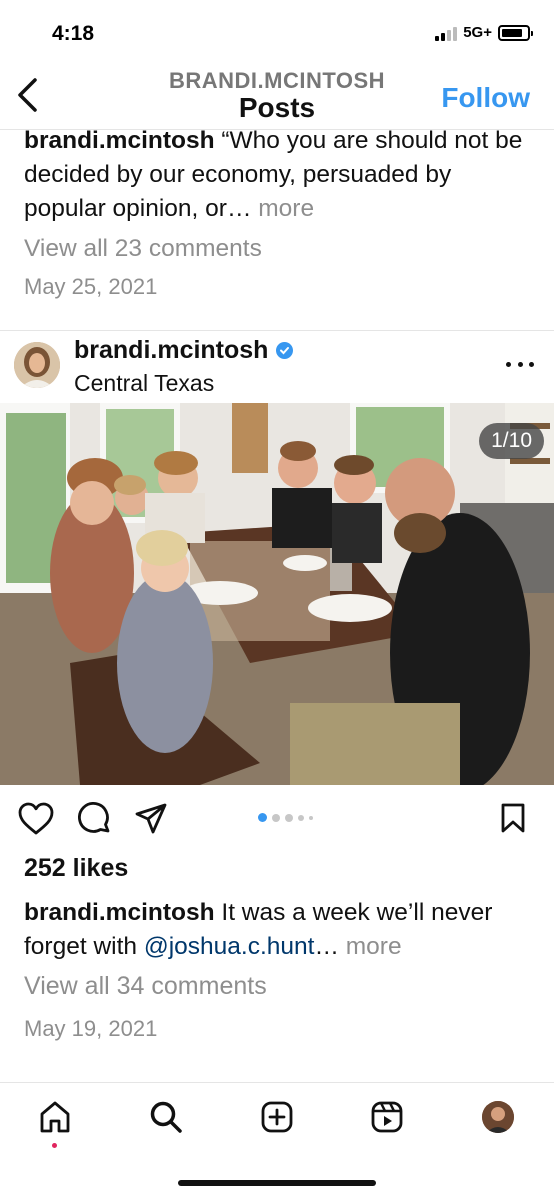  Describe the element at coordinates (277, 31) in the screenshot. I see `status-bar: 4:18 5G+` at that location.